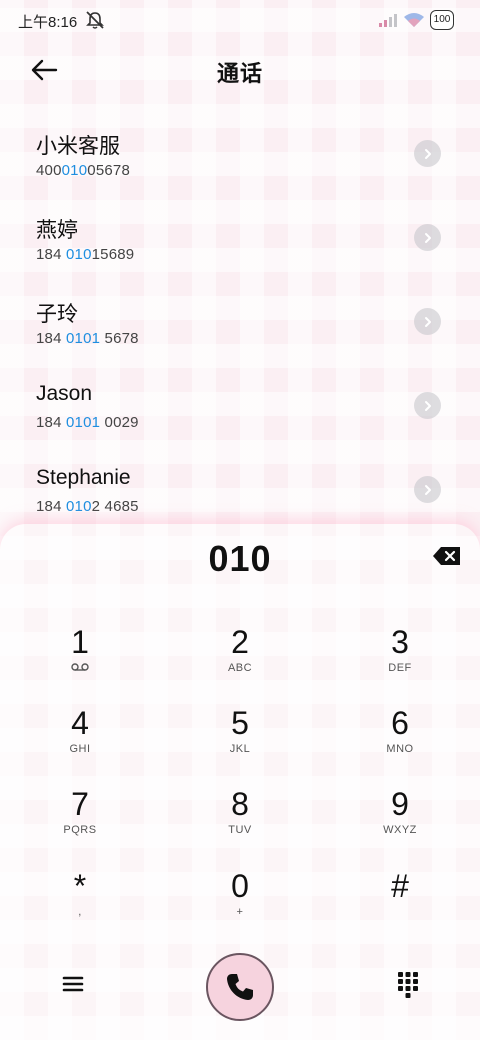  What do you see at coordinates (83, 170) in the screenshot?
I see `contact-number: 40001005678` at bounding box center [83, 170].